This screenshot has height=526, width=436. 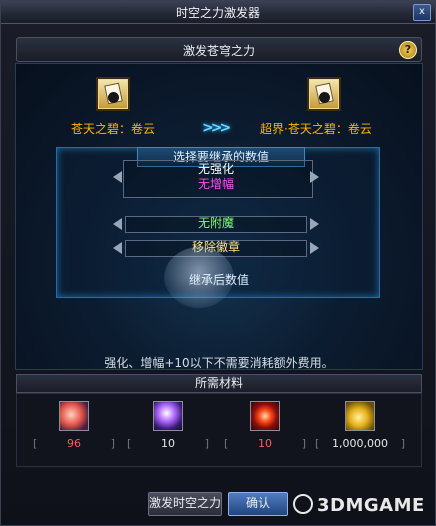 I want to click on window-title: 时空之力激发器, so click(x=217, y=13).